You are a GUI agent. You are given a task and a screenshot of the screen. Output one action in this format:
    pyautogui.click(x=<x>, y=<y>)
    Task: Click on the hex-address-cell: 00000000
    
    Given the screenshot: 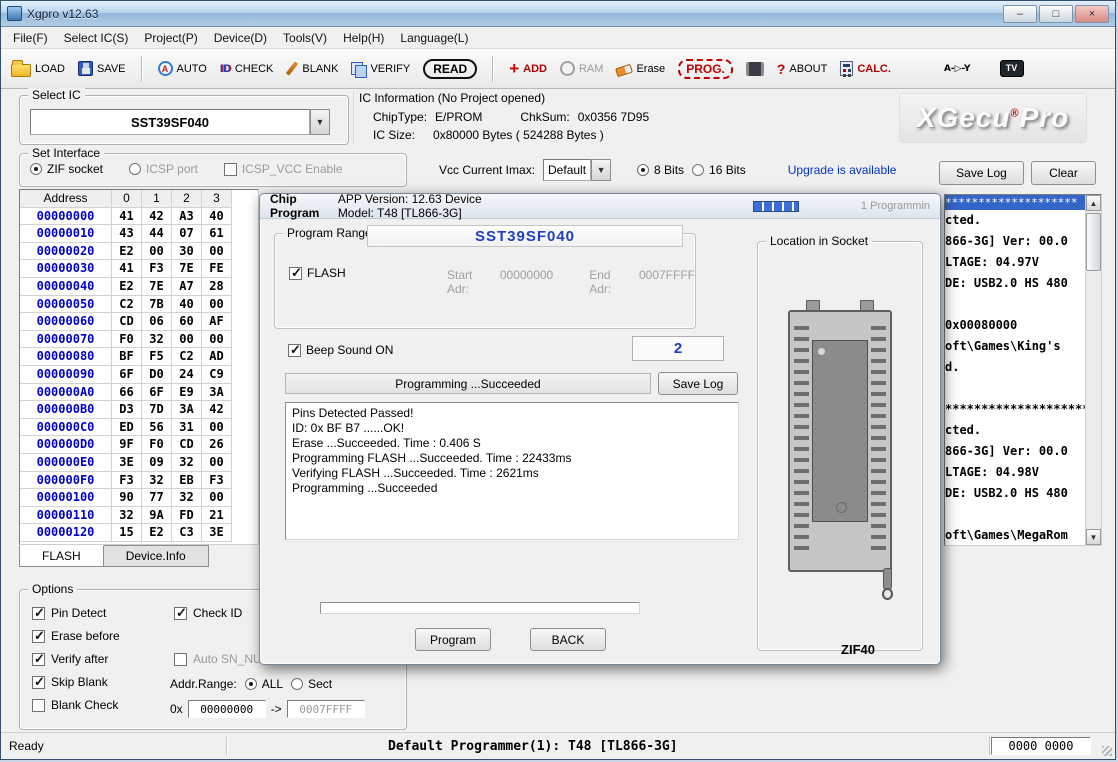 What is the action you would take?
    pyautogui.click(x=66, y=216)
    